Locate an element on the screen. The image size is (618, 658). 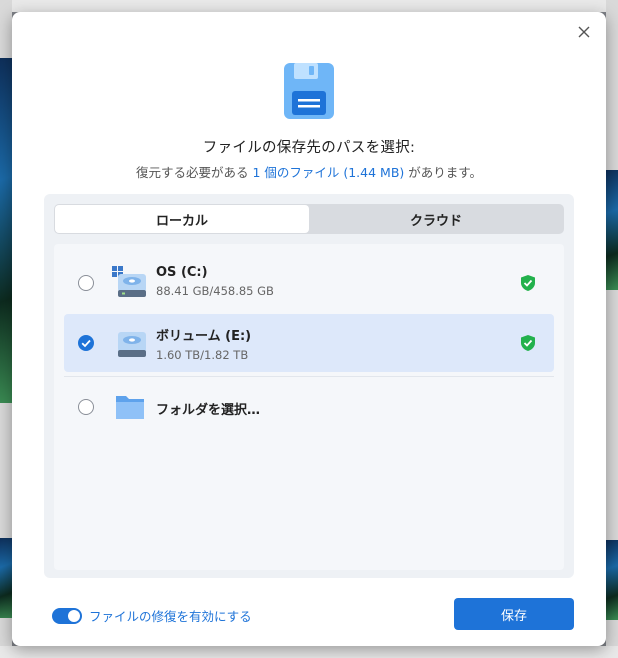
drive-c-radio is located at coordinates (86, 283).